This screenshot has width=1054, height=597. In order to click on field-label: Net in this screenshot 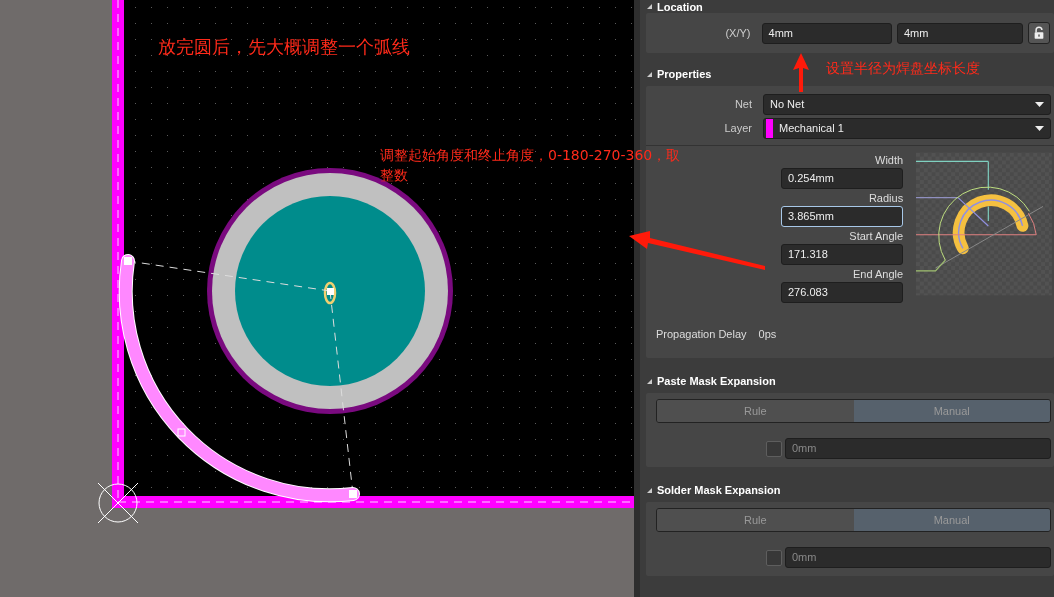, I will do `click(743, 104)`.